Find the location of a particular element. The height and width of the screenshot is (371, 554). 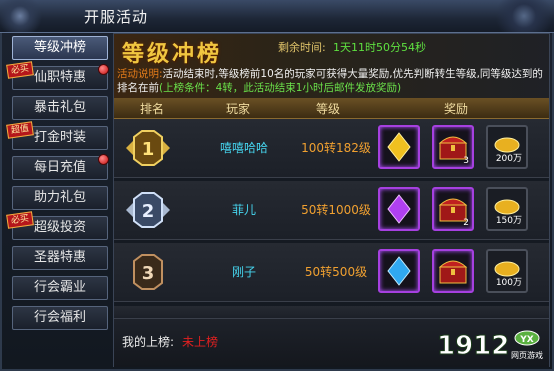

sidebar-item-guild-welfare: 行会福利 is located at coordinates (60, 318).